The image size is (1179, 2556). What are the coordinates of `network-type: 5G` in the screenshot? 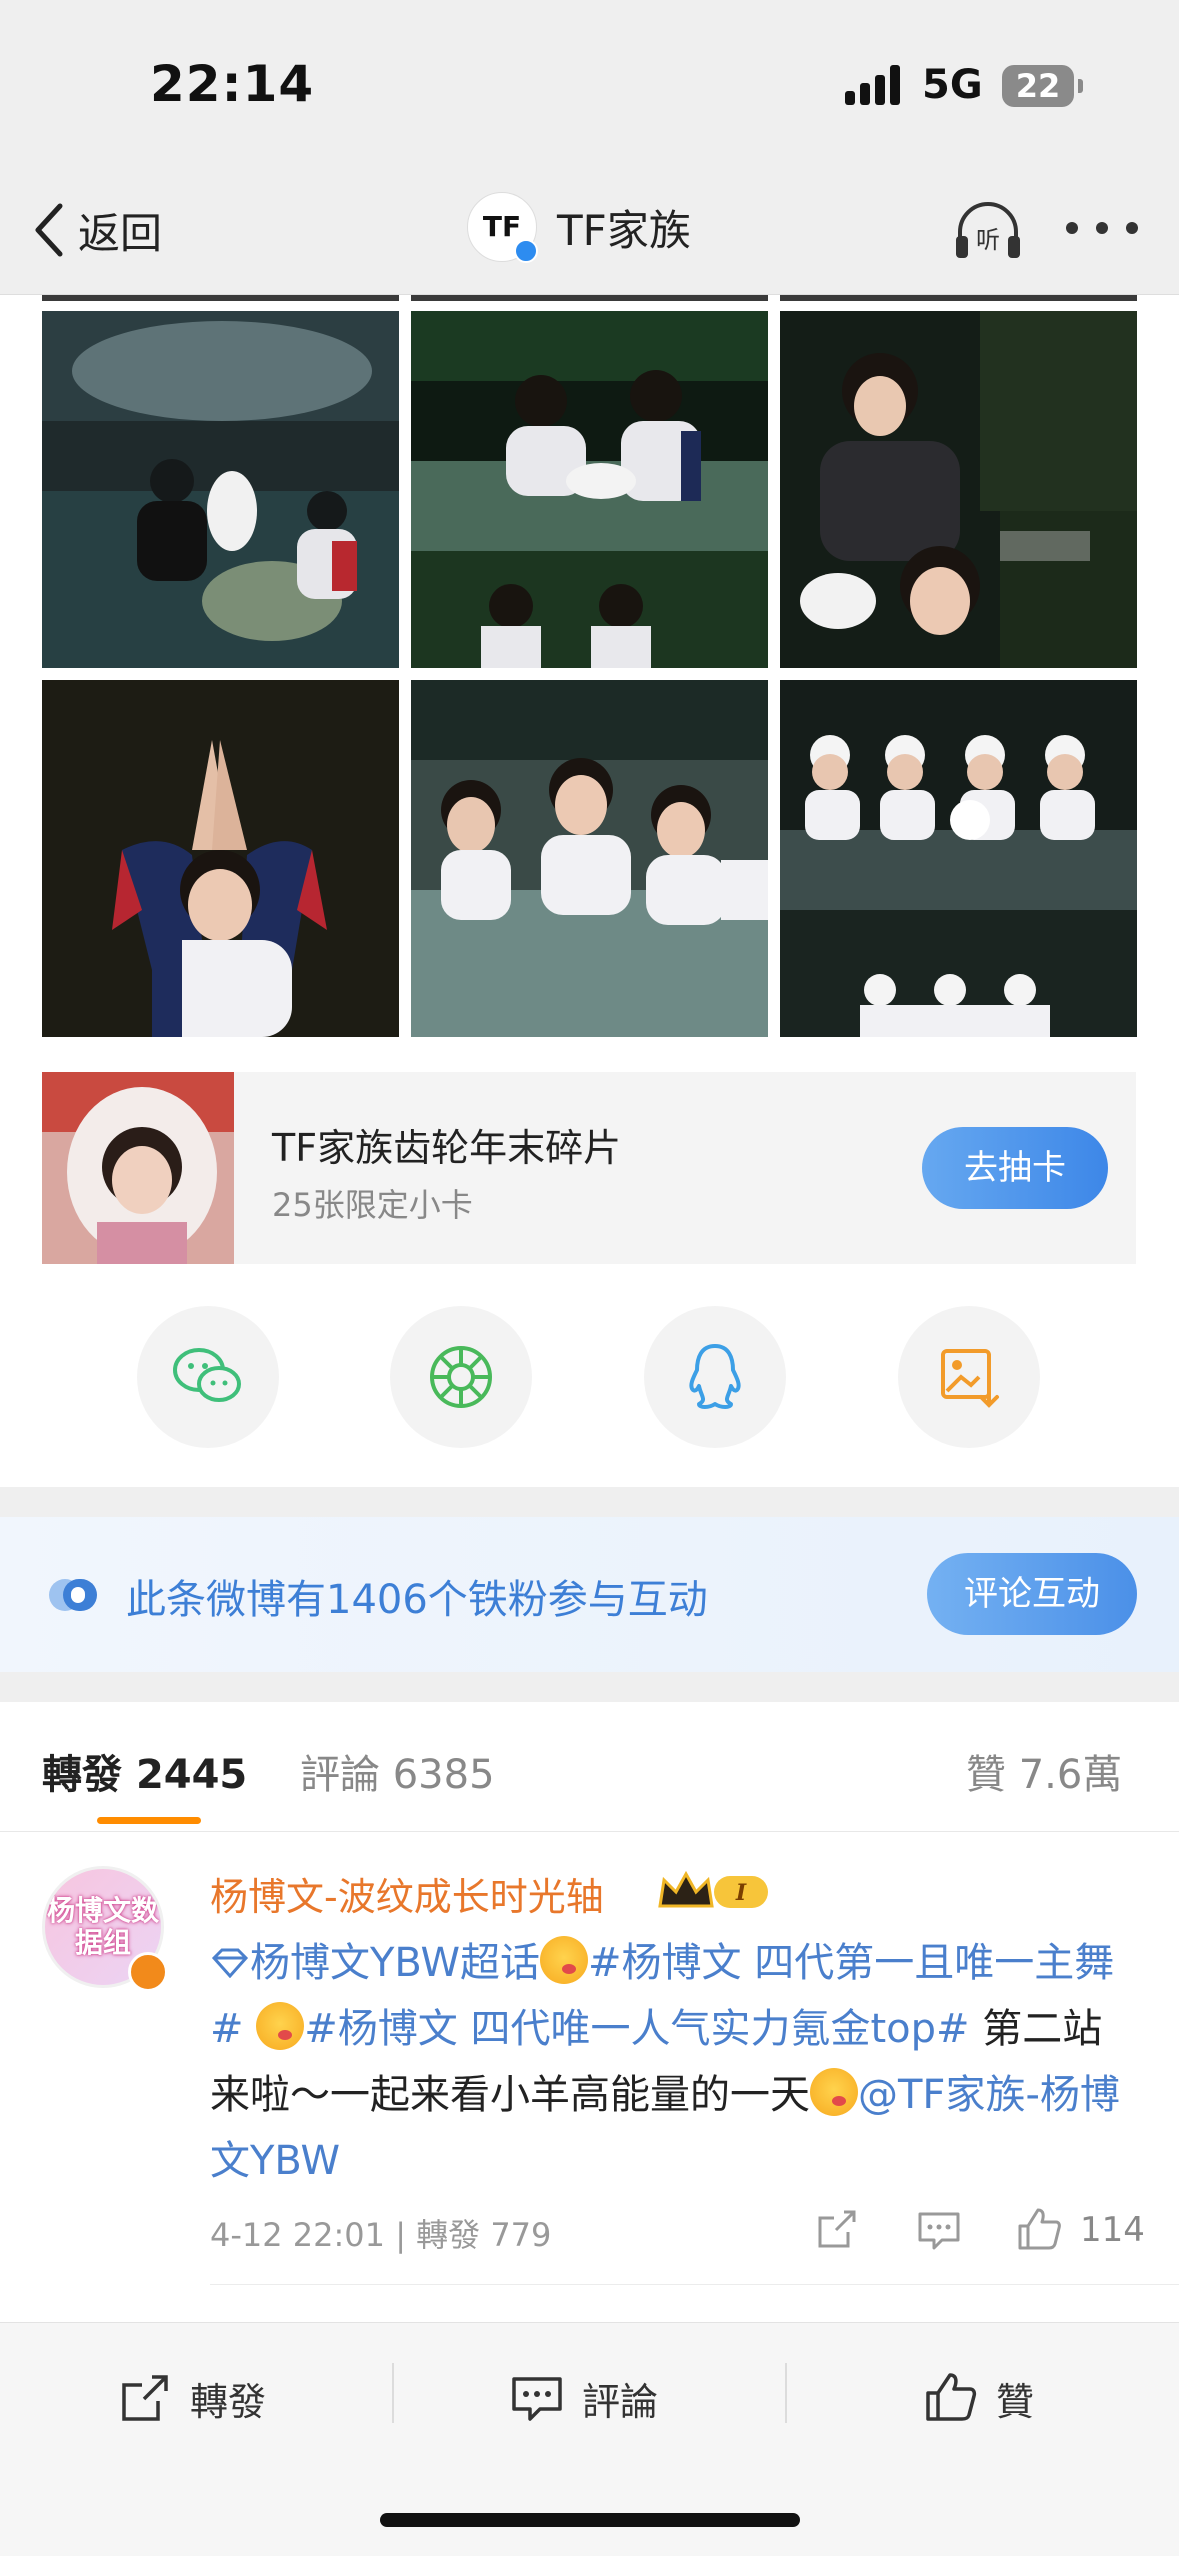 It's located at (952, 85).